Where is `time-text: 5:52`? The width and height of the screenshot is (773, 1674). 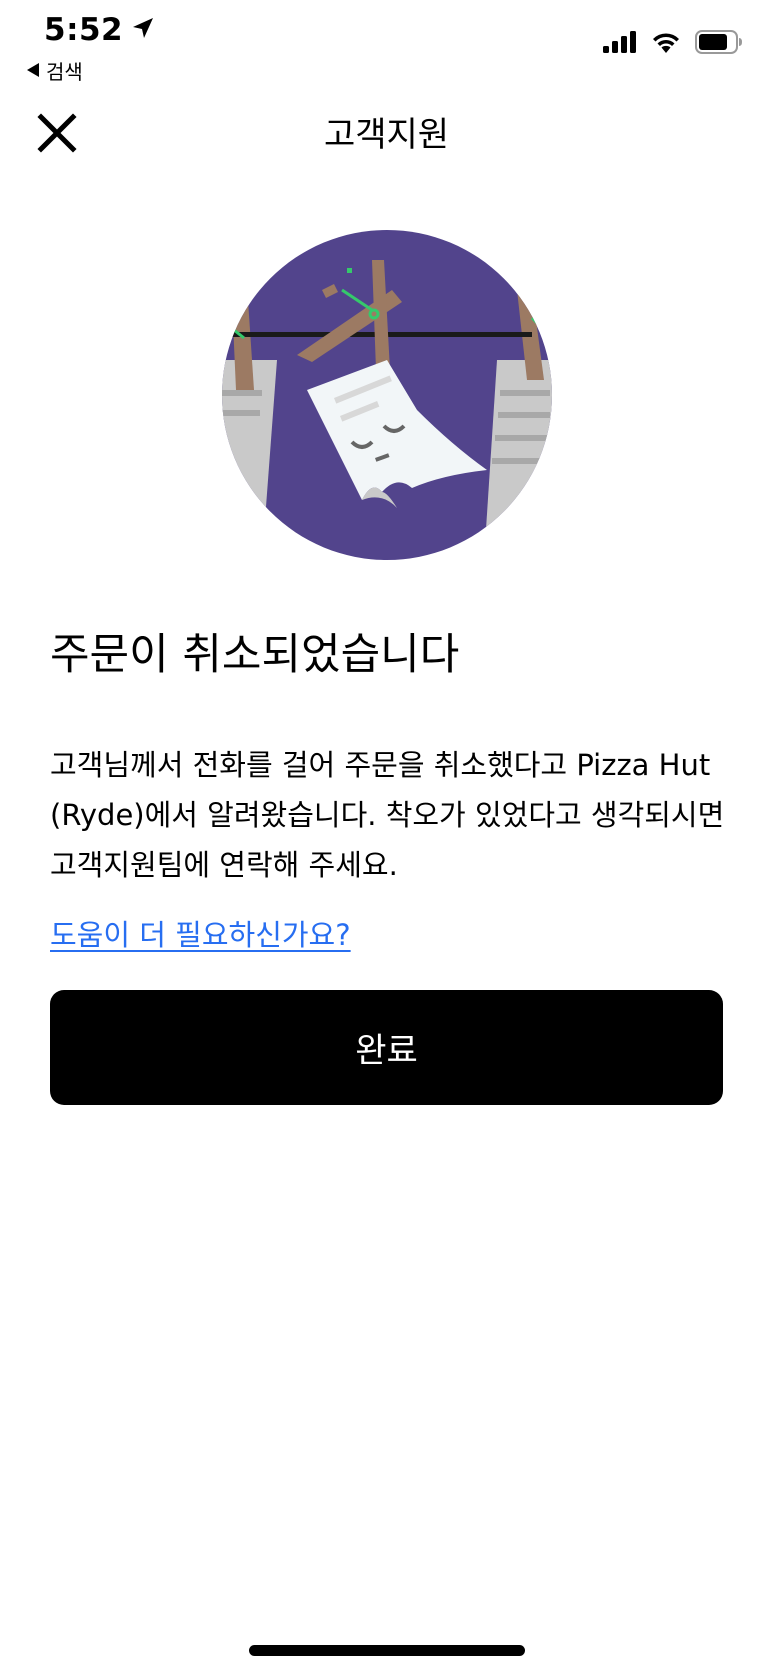 time-text: 5:52 is located at coordinates (84, 30).